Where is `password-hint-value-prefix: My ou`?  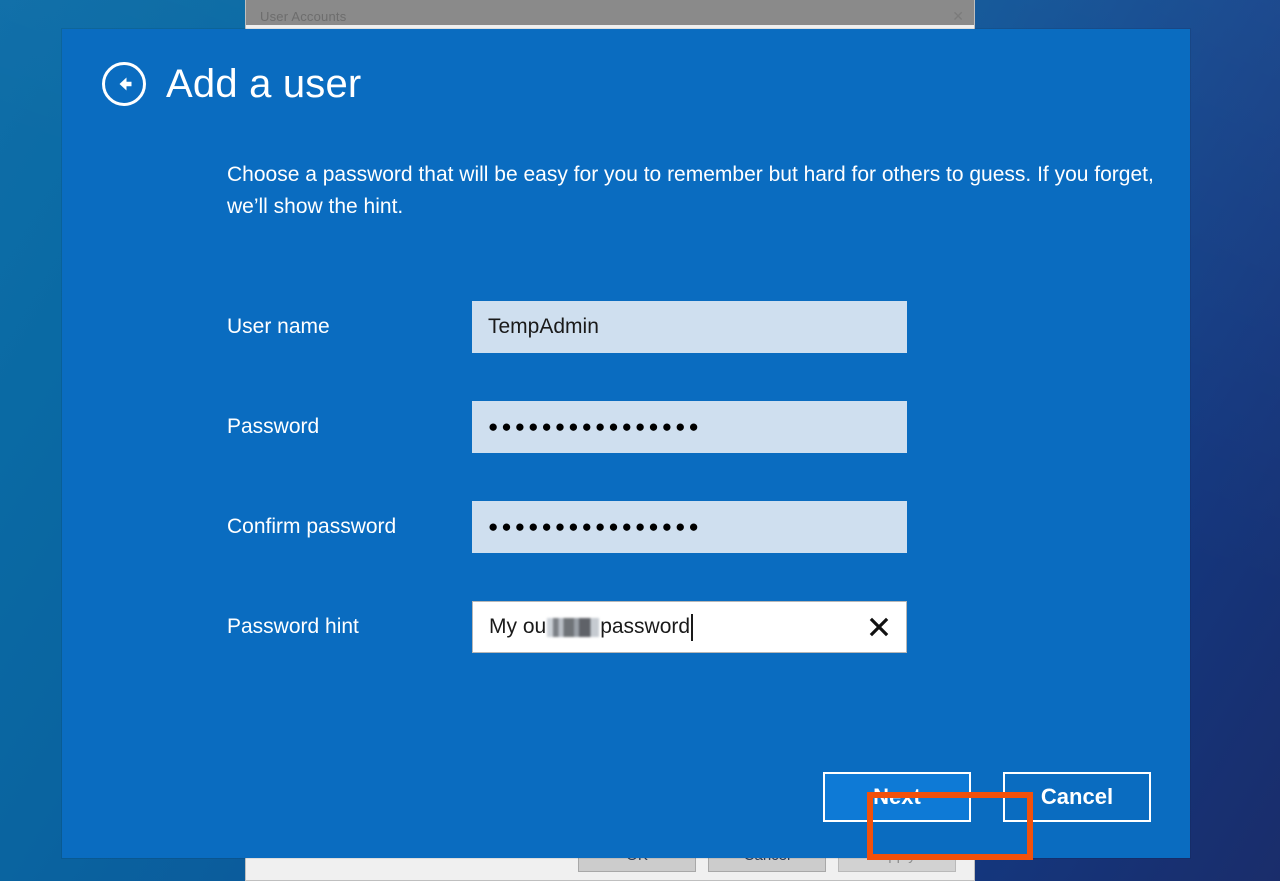
password-hint-value-prefix: My ou is located at coordinates (518, 626).